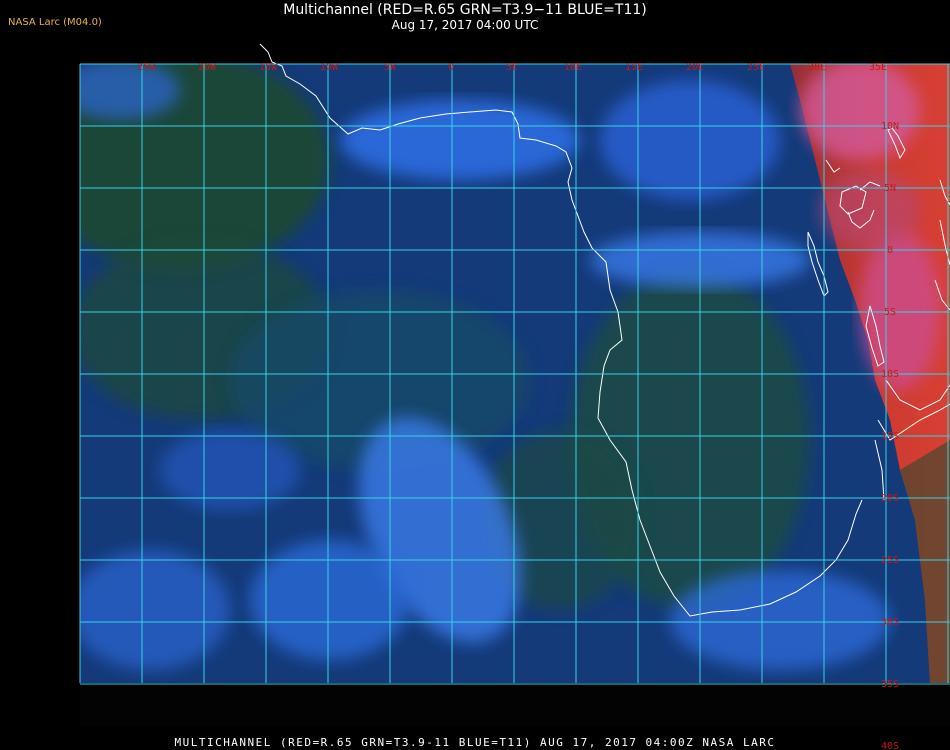  Describe the element at coordinates (890, 498) in the screenshot. I see `latitude-label: 20S` at that location.